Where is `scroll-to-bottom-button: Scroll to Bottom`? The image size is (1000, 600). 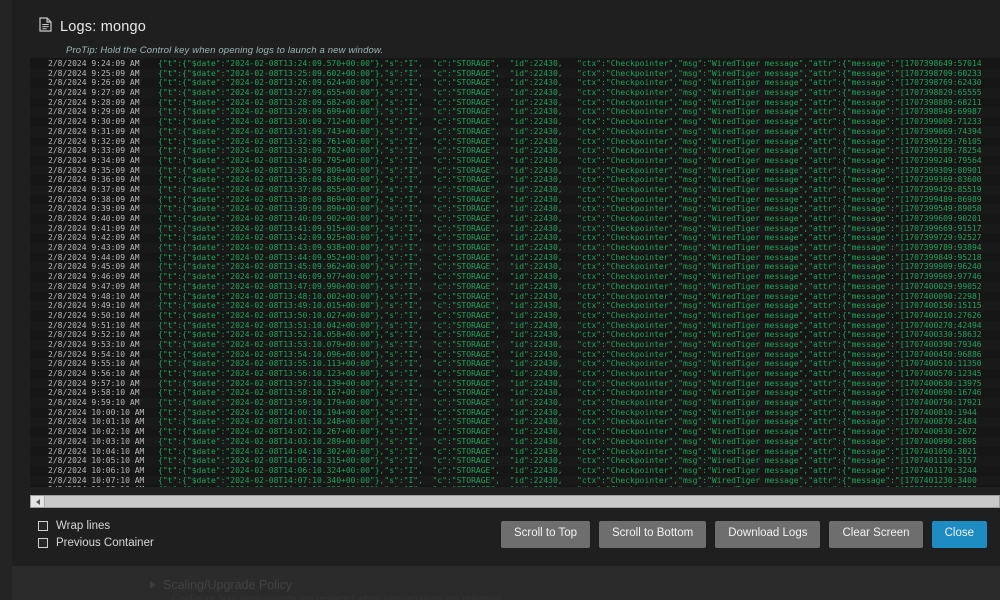 scroll-to-bottom-button: Scroll to Bottom is located at coordinates (653, 534).